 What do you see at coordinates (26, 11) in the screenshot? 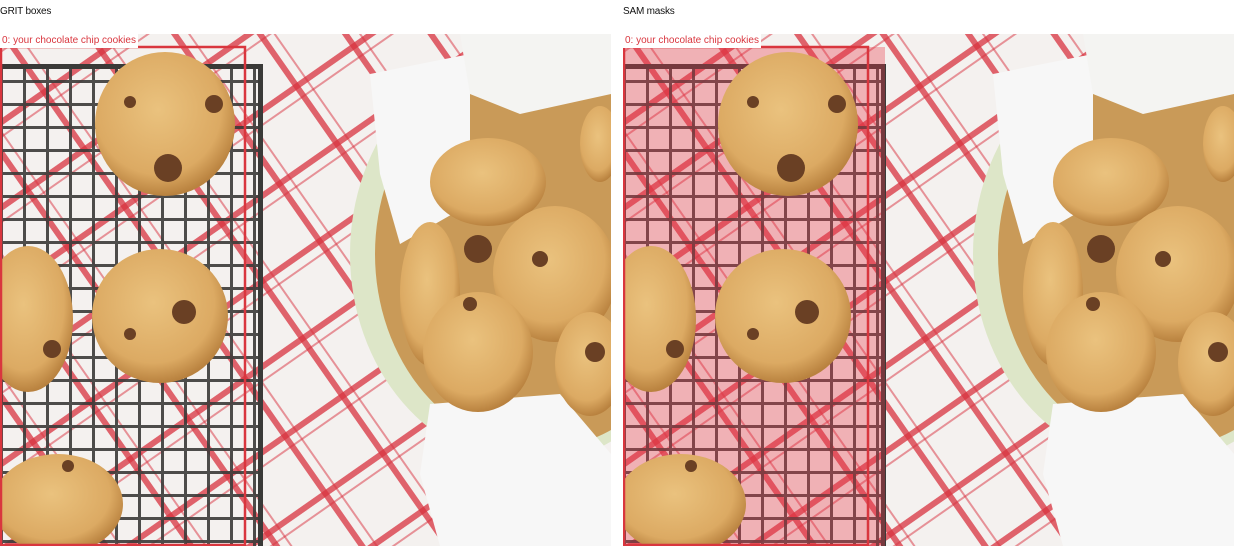
I see `panel-left-title: GRIT boxes` at bounding box center [26, 11].